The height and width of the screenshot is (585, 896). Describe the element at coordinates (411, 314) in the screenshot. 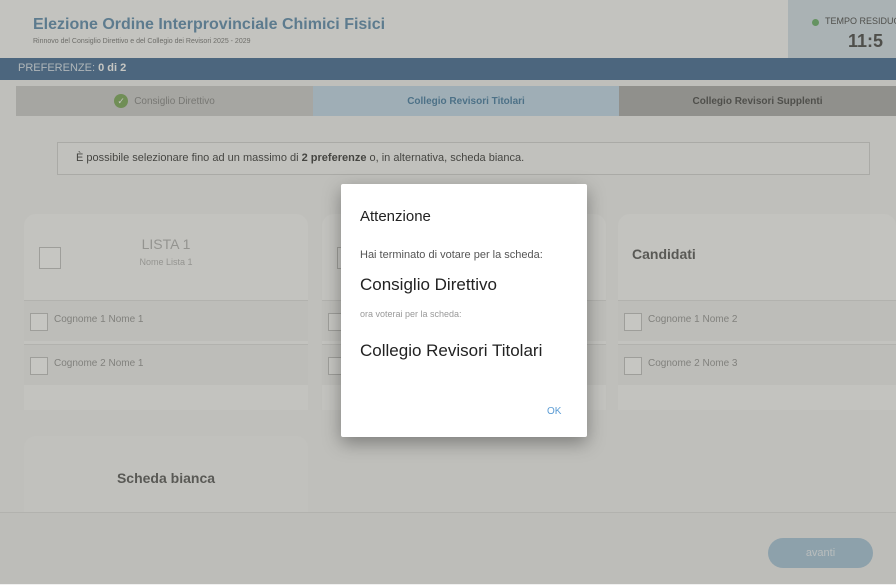

I see `dialog-message-next: ora voterai per la scheda:` at that location.